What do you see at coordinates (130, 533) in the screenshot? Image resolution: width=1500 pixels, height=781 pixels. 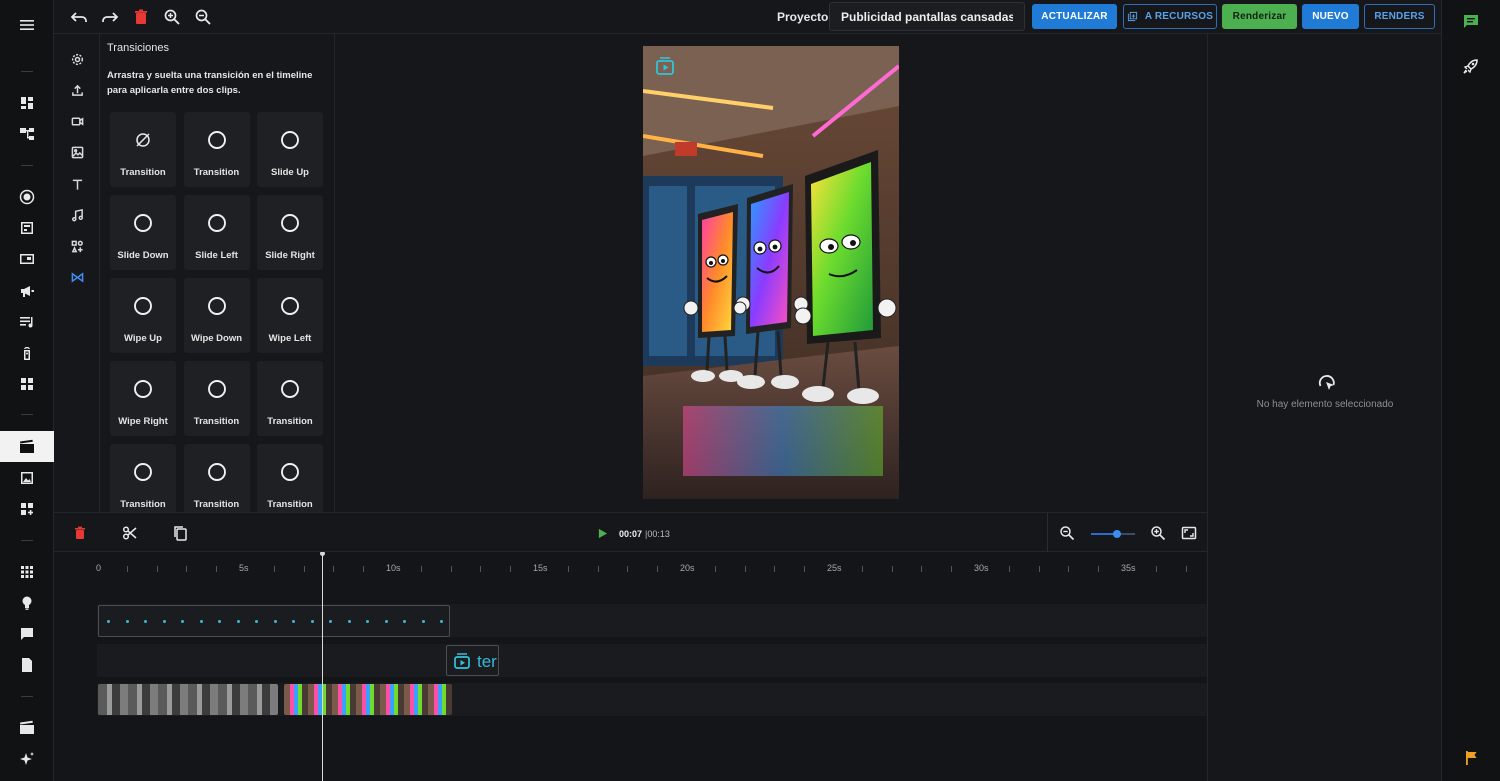 I see `scissors-icon` at bounding box center [130, 533].